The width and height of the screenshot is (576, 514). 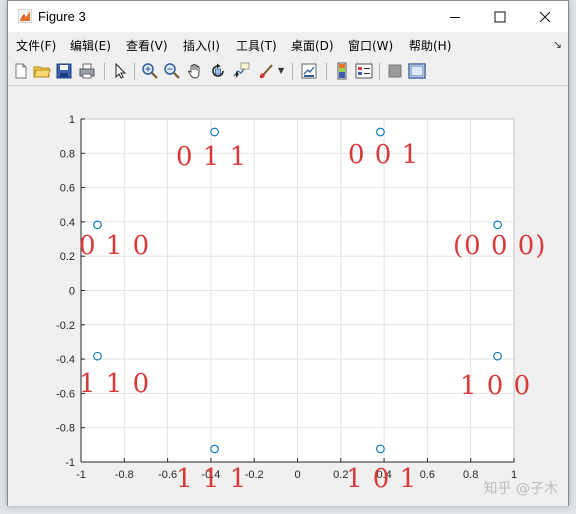 What do you see at coordinates (67, 154) in the screenshot?
I see `y-tick-label: 0.8` at bounding box center [67, 154].